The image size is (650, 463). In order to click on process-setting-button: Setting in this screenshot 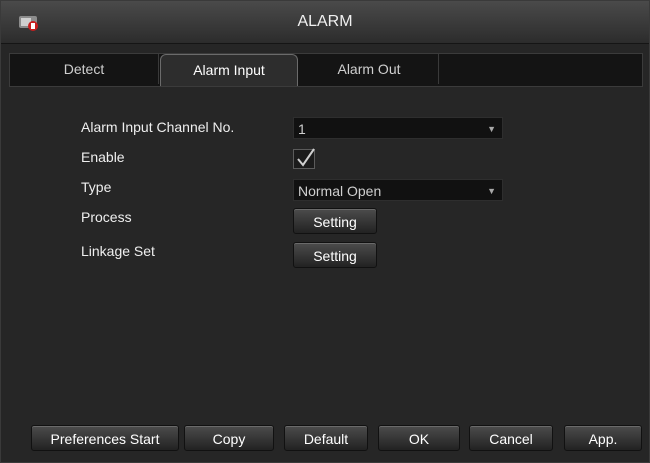, I will do `click(335, 221)`.